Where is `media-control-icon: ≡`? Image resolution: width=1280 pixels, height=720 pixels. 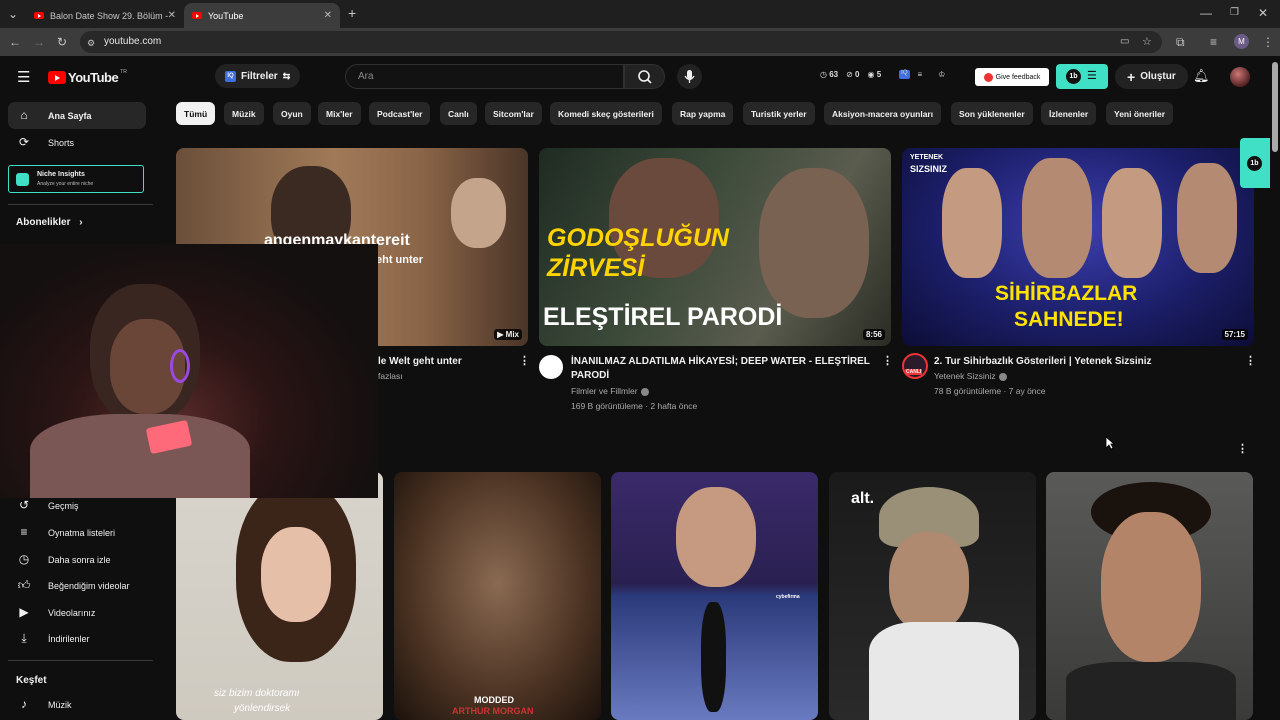
media-control-icon: ≡ is located at coordinates (1213, 42).